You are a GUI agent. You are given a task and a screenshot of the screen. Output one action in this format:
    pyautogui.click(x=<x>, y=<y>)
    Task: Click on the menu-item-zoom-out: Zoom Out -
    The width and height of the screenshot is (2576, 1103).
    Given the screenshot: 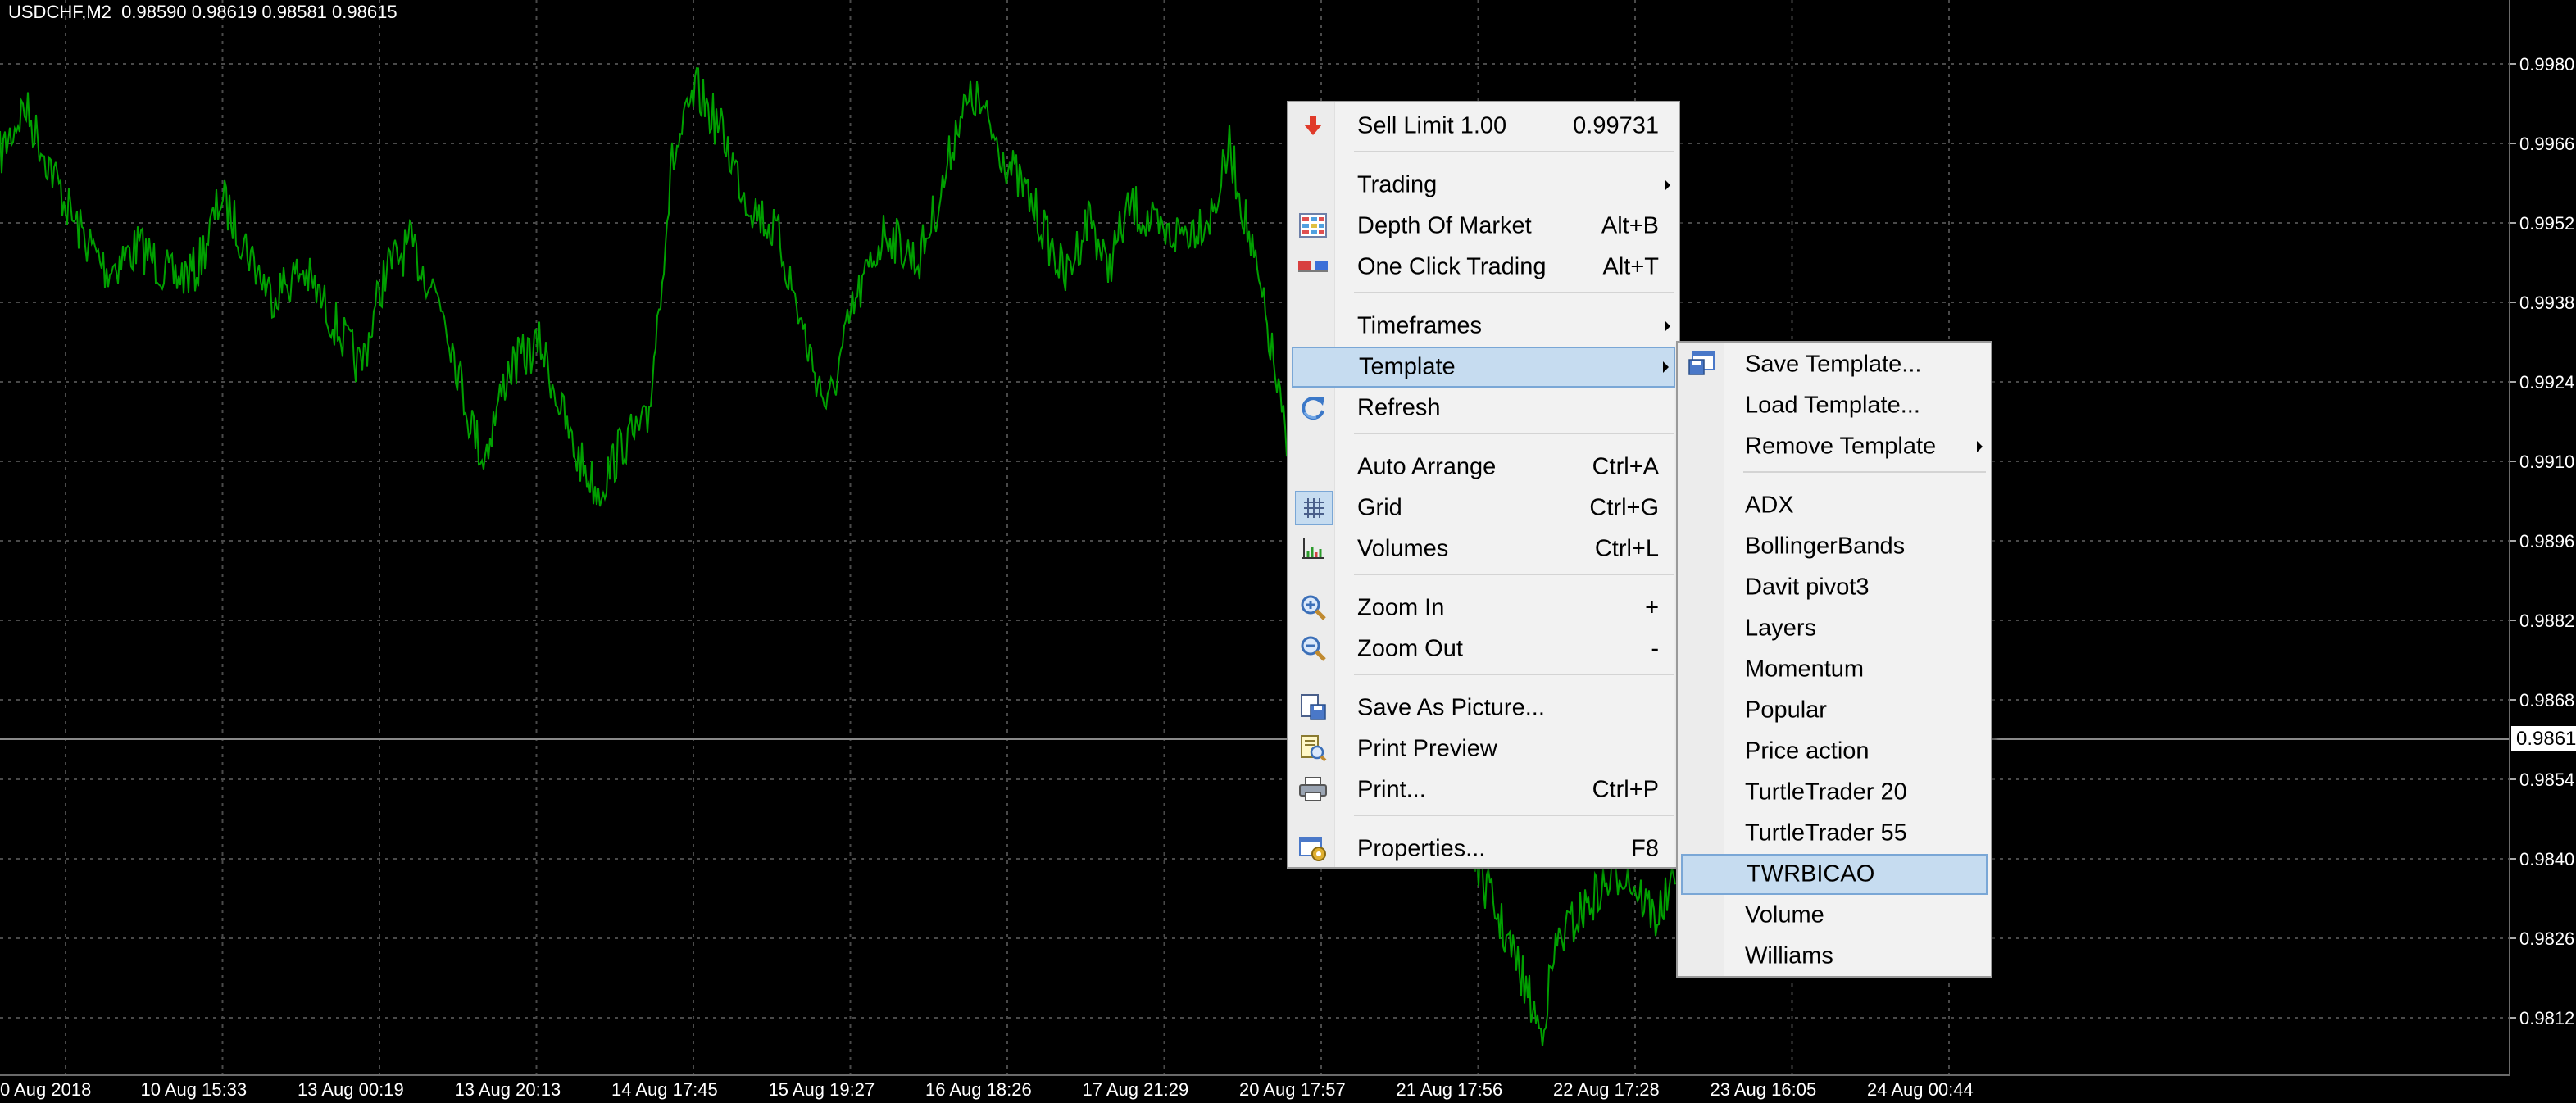 What is the action you would take?
    pyautogui.click(x=1483, y=650)
    